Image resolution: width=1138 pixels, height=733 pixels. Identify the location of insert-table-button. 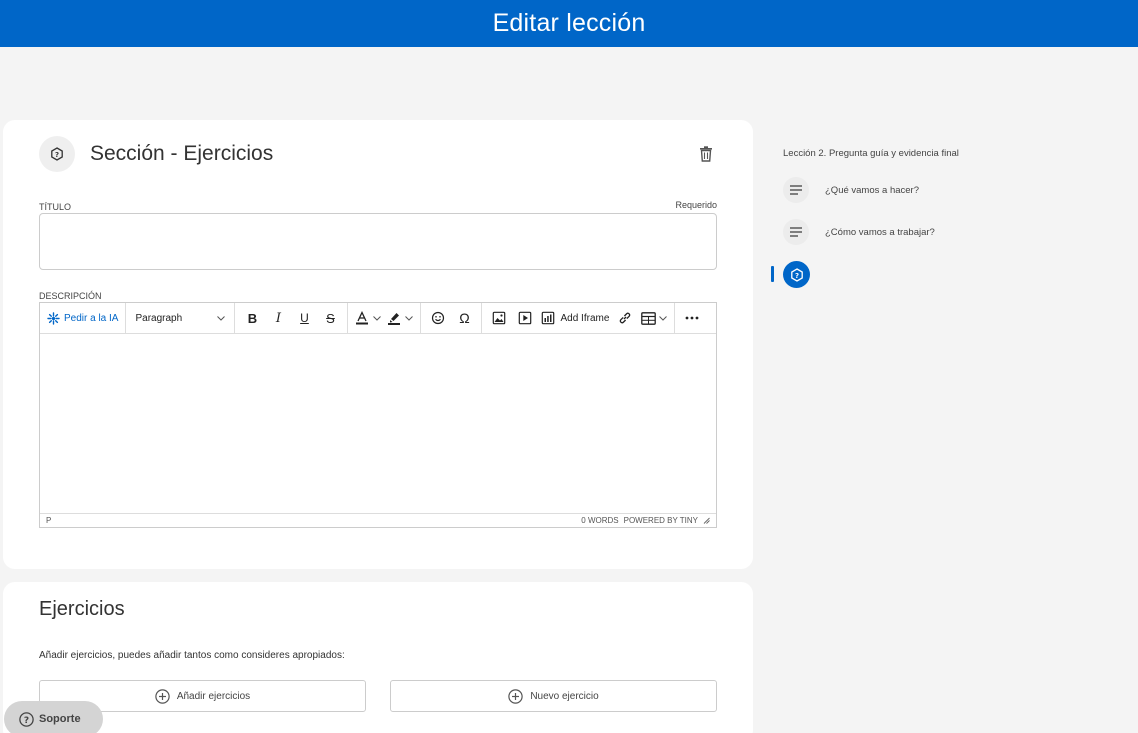
(654, 318).